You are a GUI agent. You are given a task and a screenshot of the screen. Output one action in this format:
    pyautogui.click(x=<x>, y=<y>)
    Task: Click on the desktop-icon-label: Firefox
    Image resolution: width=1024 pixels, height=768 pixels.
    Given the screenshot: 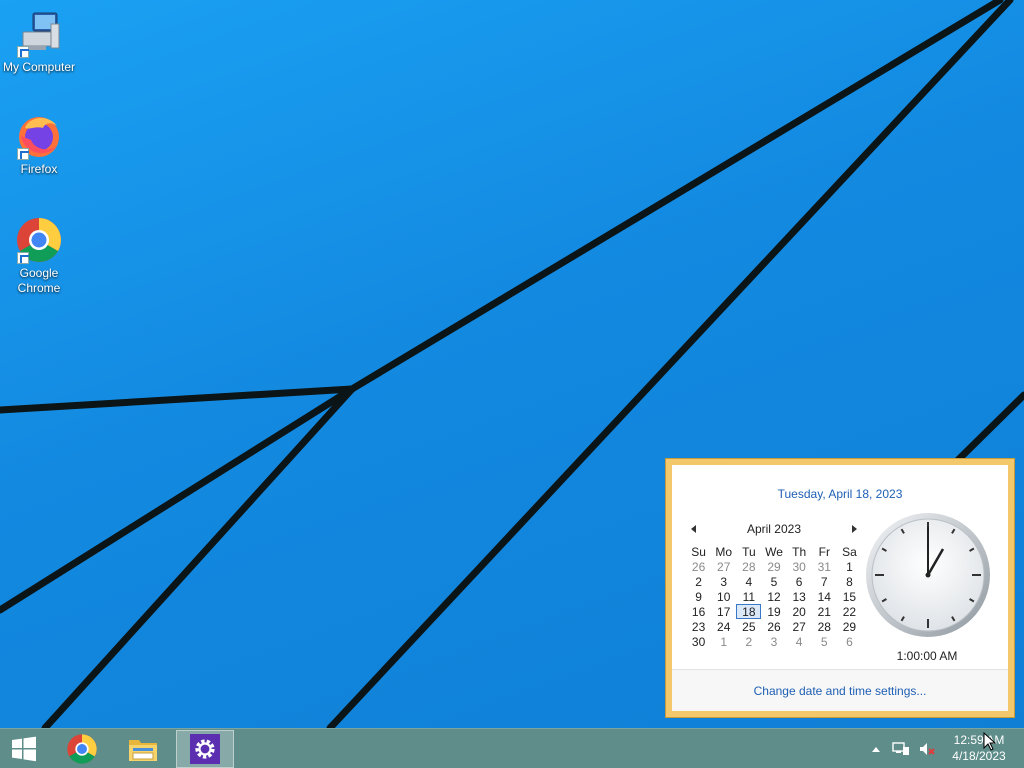 What is the action you would take?
    pyautogui.click(x=39, y=169)
    